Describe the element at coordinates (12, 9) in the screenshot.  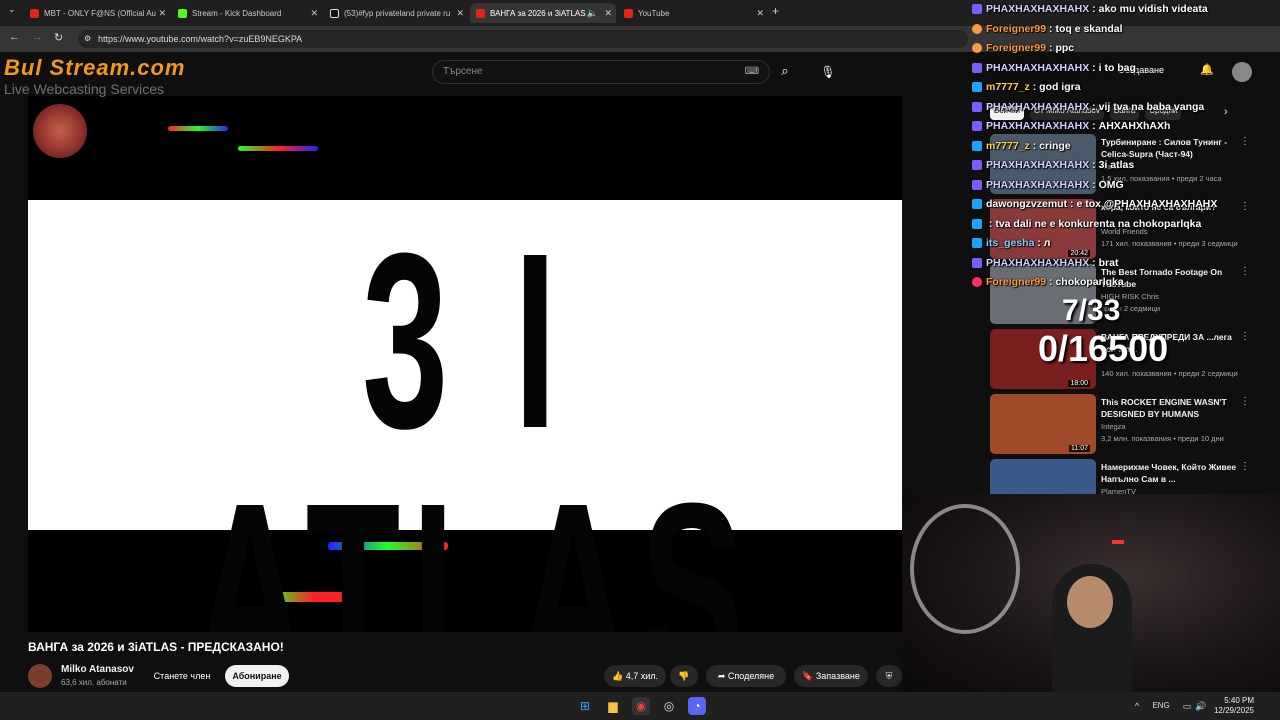
I see `tab-search-icon: ⌄` at that location.